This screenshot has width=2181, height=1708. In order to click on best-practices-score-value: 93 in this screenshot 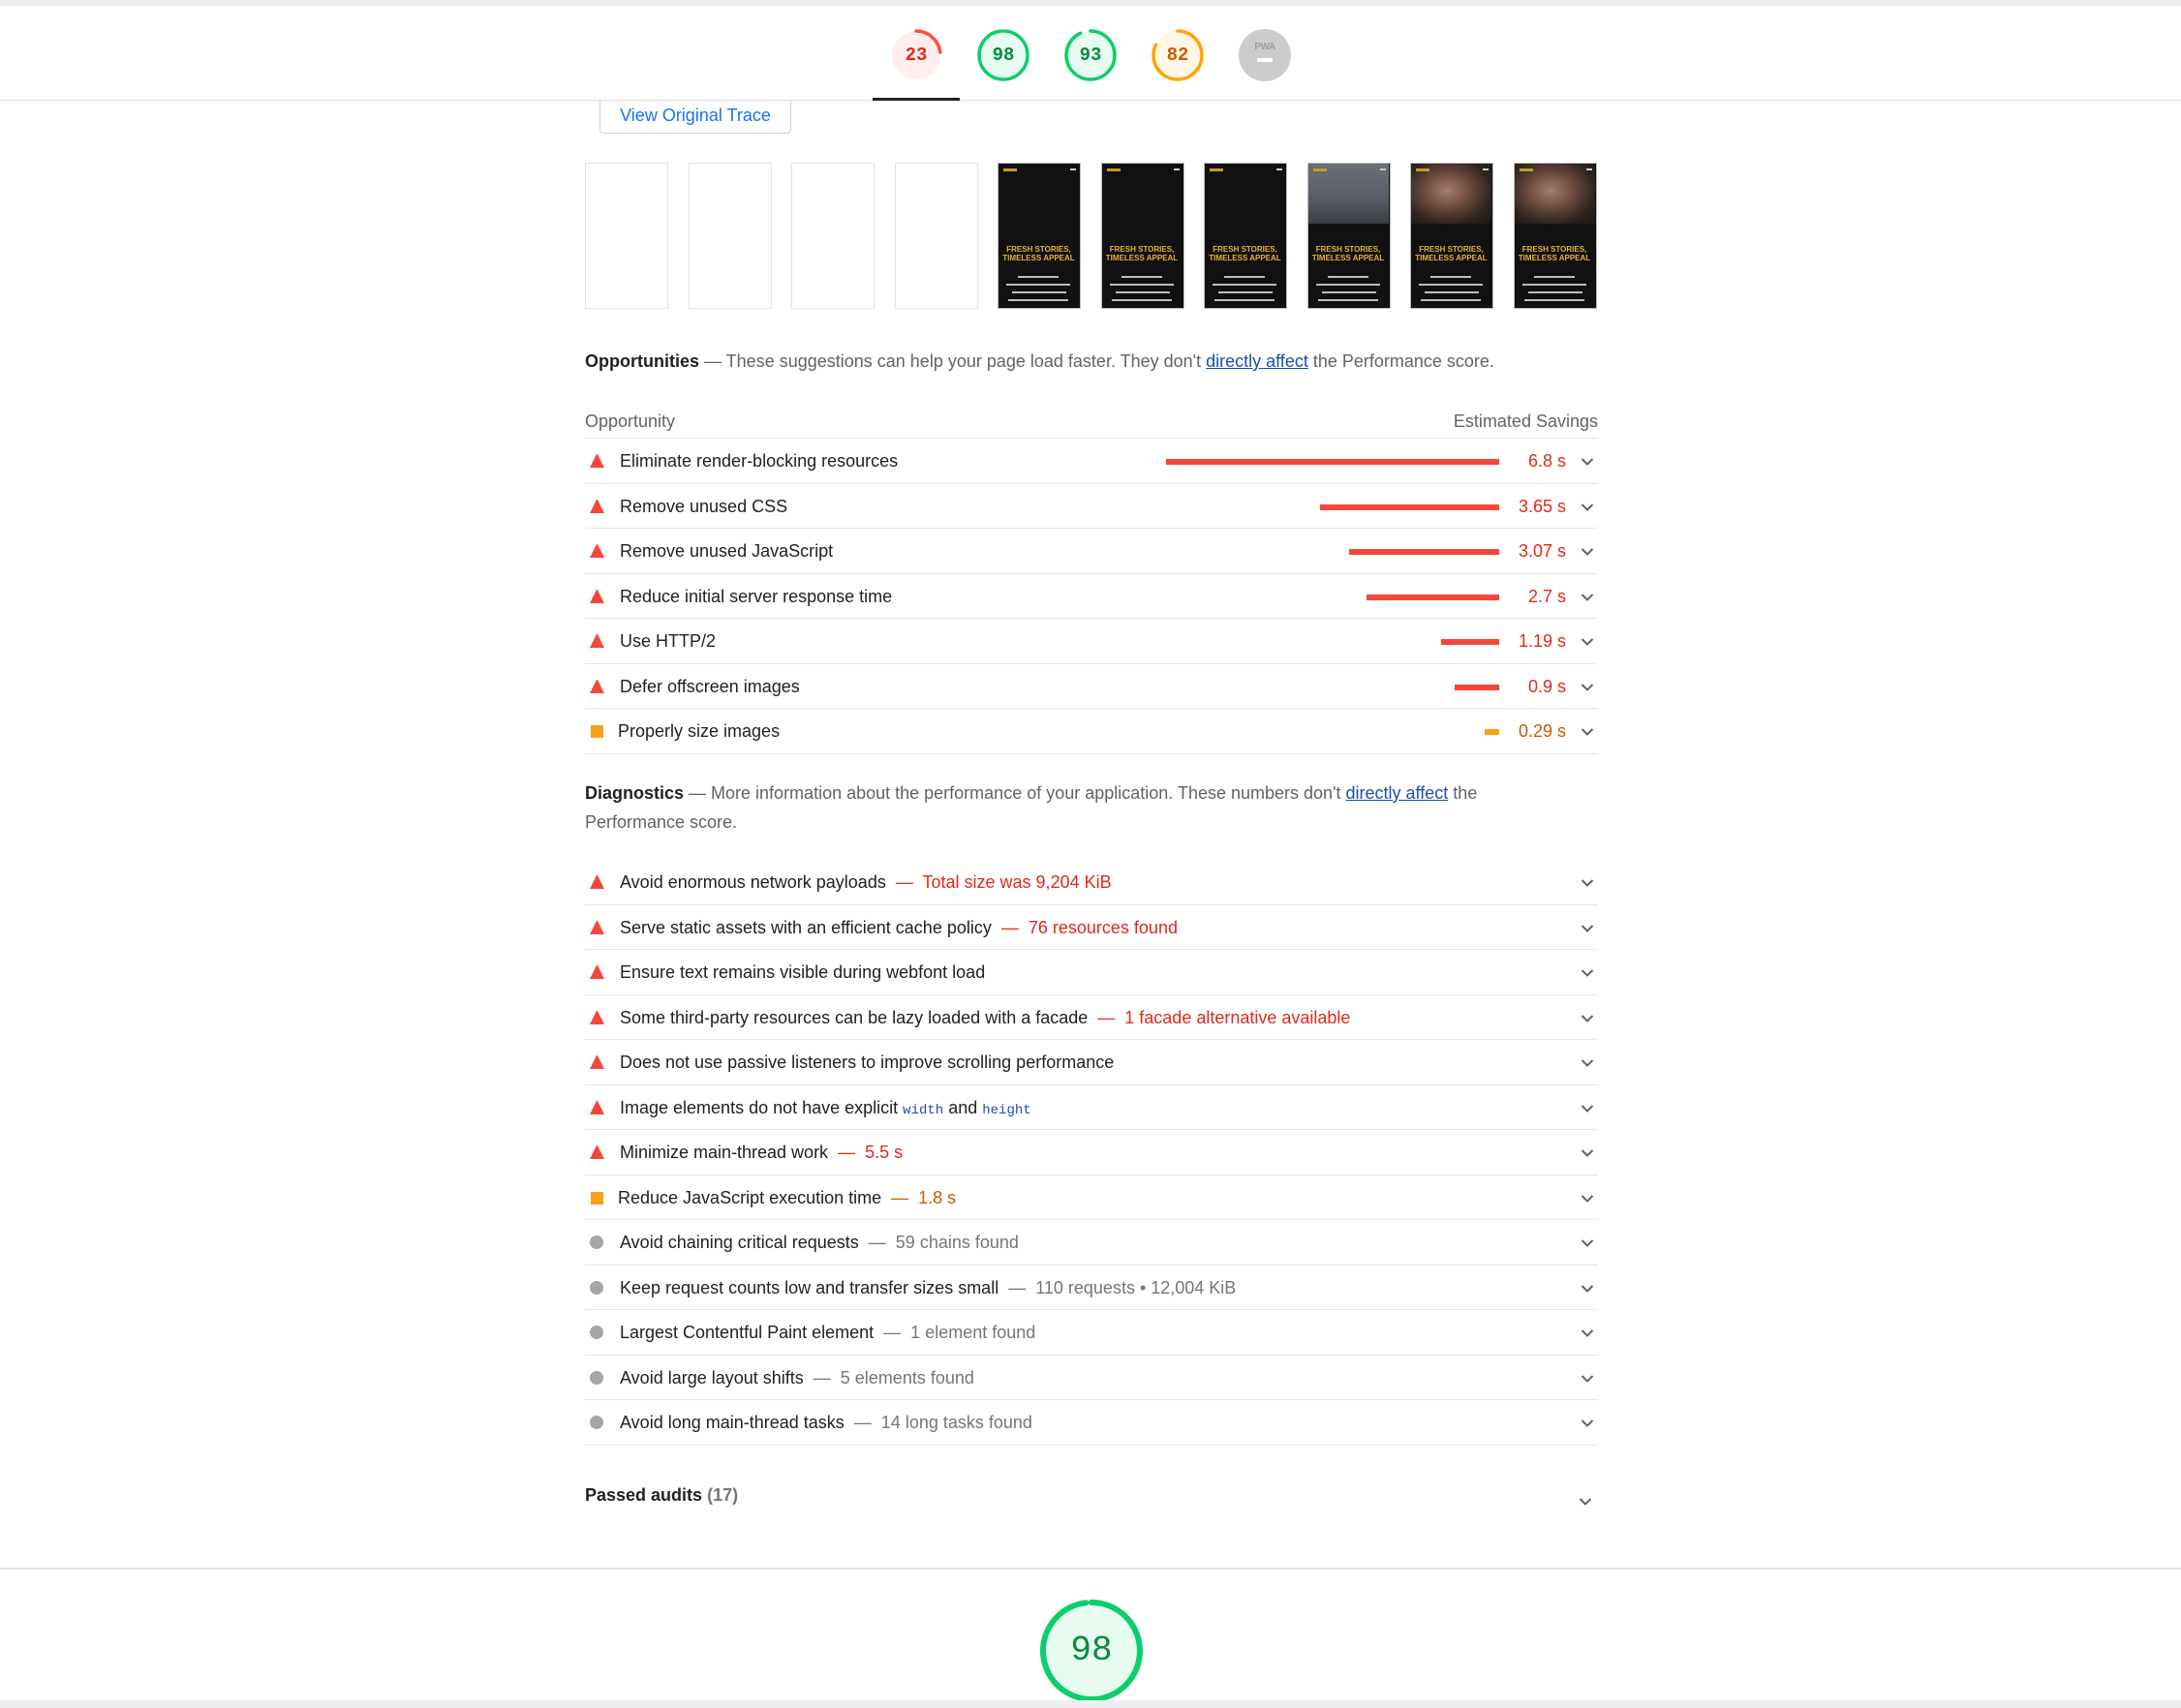, I will do `click(1090, 55)`.